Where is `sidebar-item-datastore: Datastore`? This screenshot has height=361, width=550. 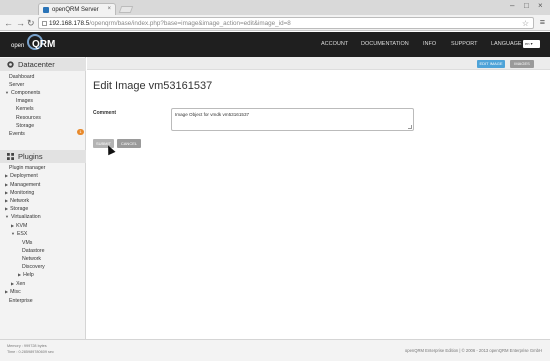
sidebar-item-datastore: Datastore is located at coordinates (33, 251).